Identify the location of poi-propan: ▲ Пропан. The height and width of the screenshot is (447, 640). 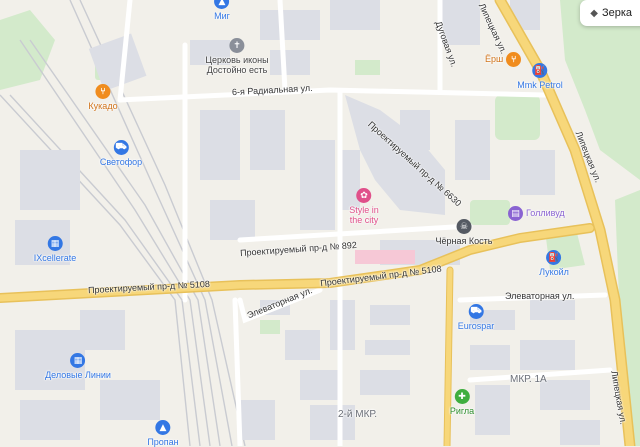
(163, 433).